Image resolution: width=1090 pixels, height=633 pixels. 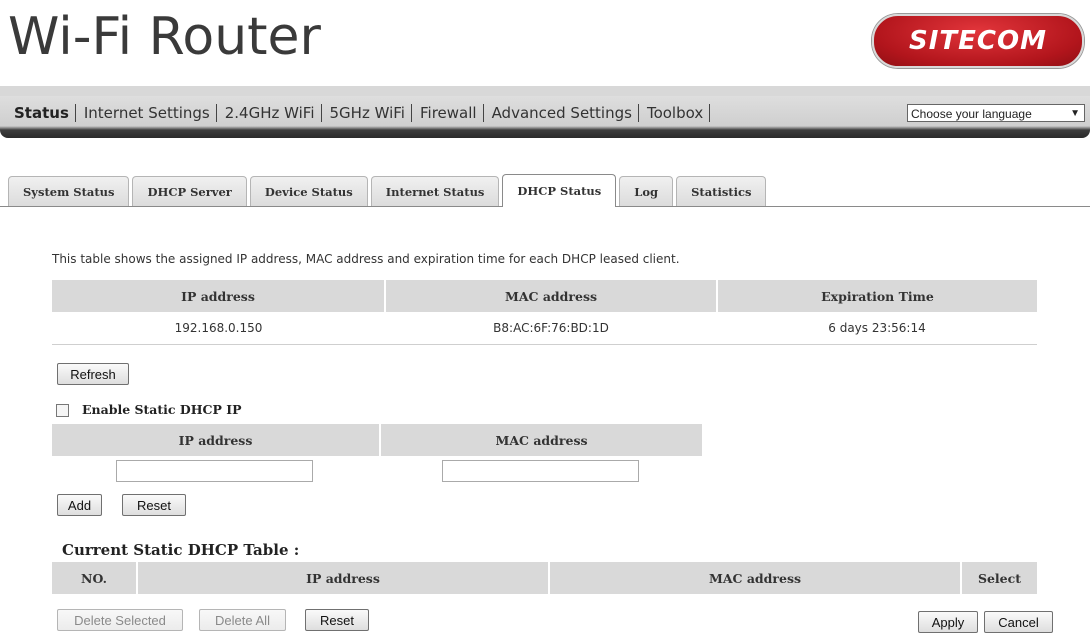 What do you see at coordinates (120, 620) in the screenshot?
I see `delete-selected-button: Delete Selected` at bounding box center [120, 620].